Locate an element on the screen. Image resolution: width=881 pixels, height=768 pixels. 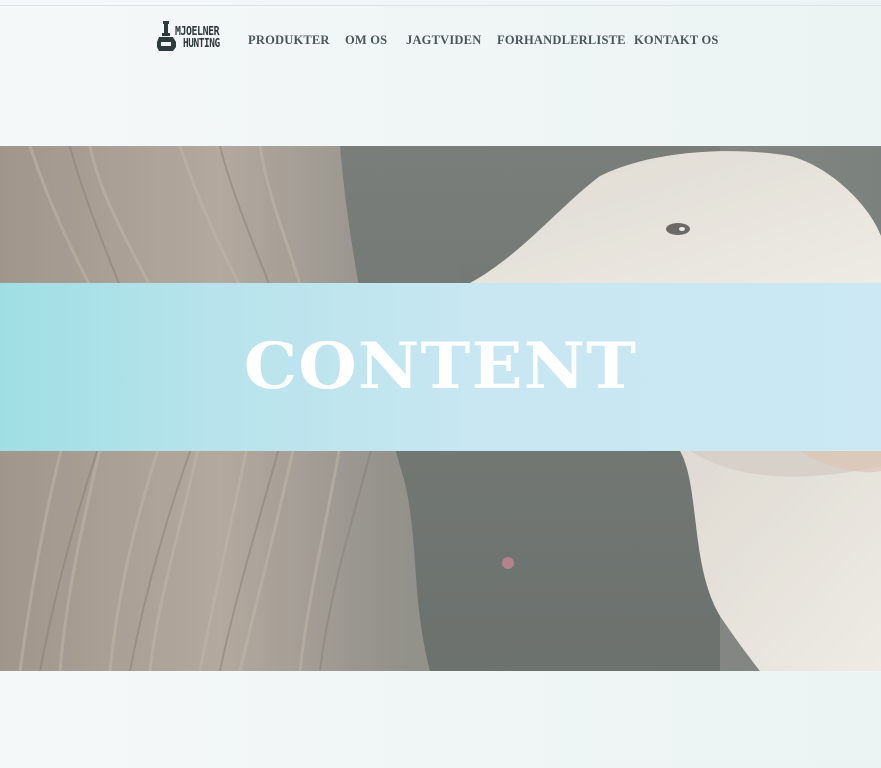
brand-logo-link: MJOELNER HUNTING is located at coordinates (193, 36).